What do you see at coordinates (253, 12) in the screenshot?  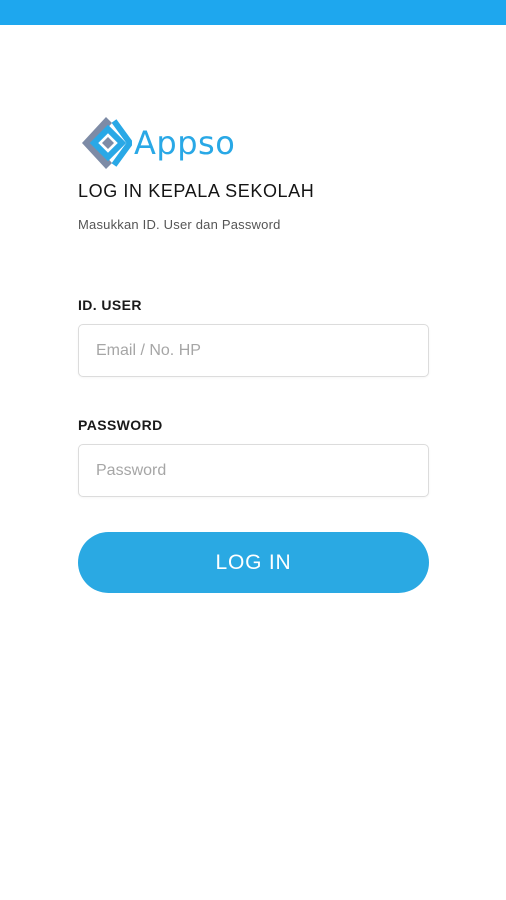 I see `status-bar` at bounding box center [253, 12].